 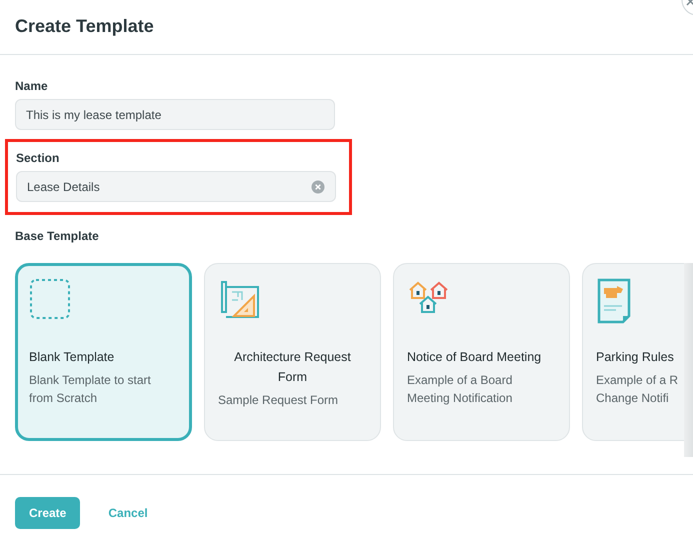 What do you see at coordinates (57, 236) in the screenshot?
I see `field-label: Base Template` at bounding box center [57, 236].